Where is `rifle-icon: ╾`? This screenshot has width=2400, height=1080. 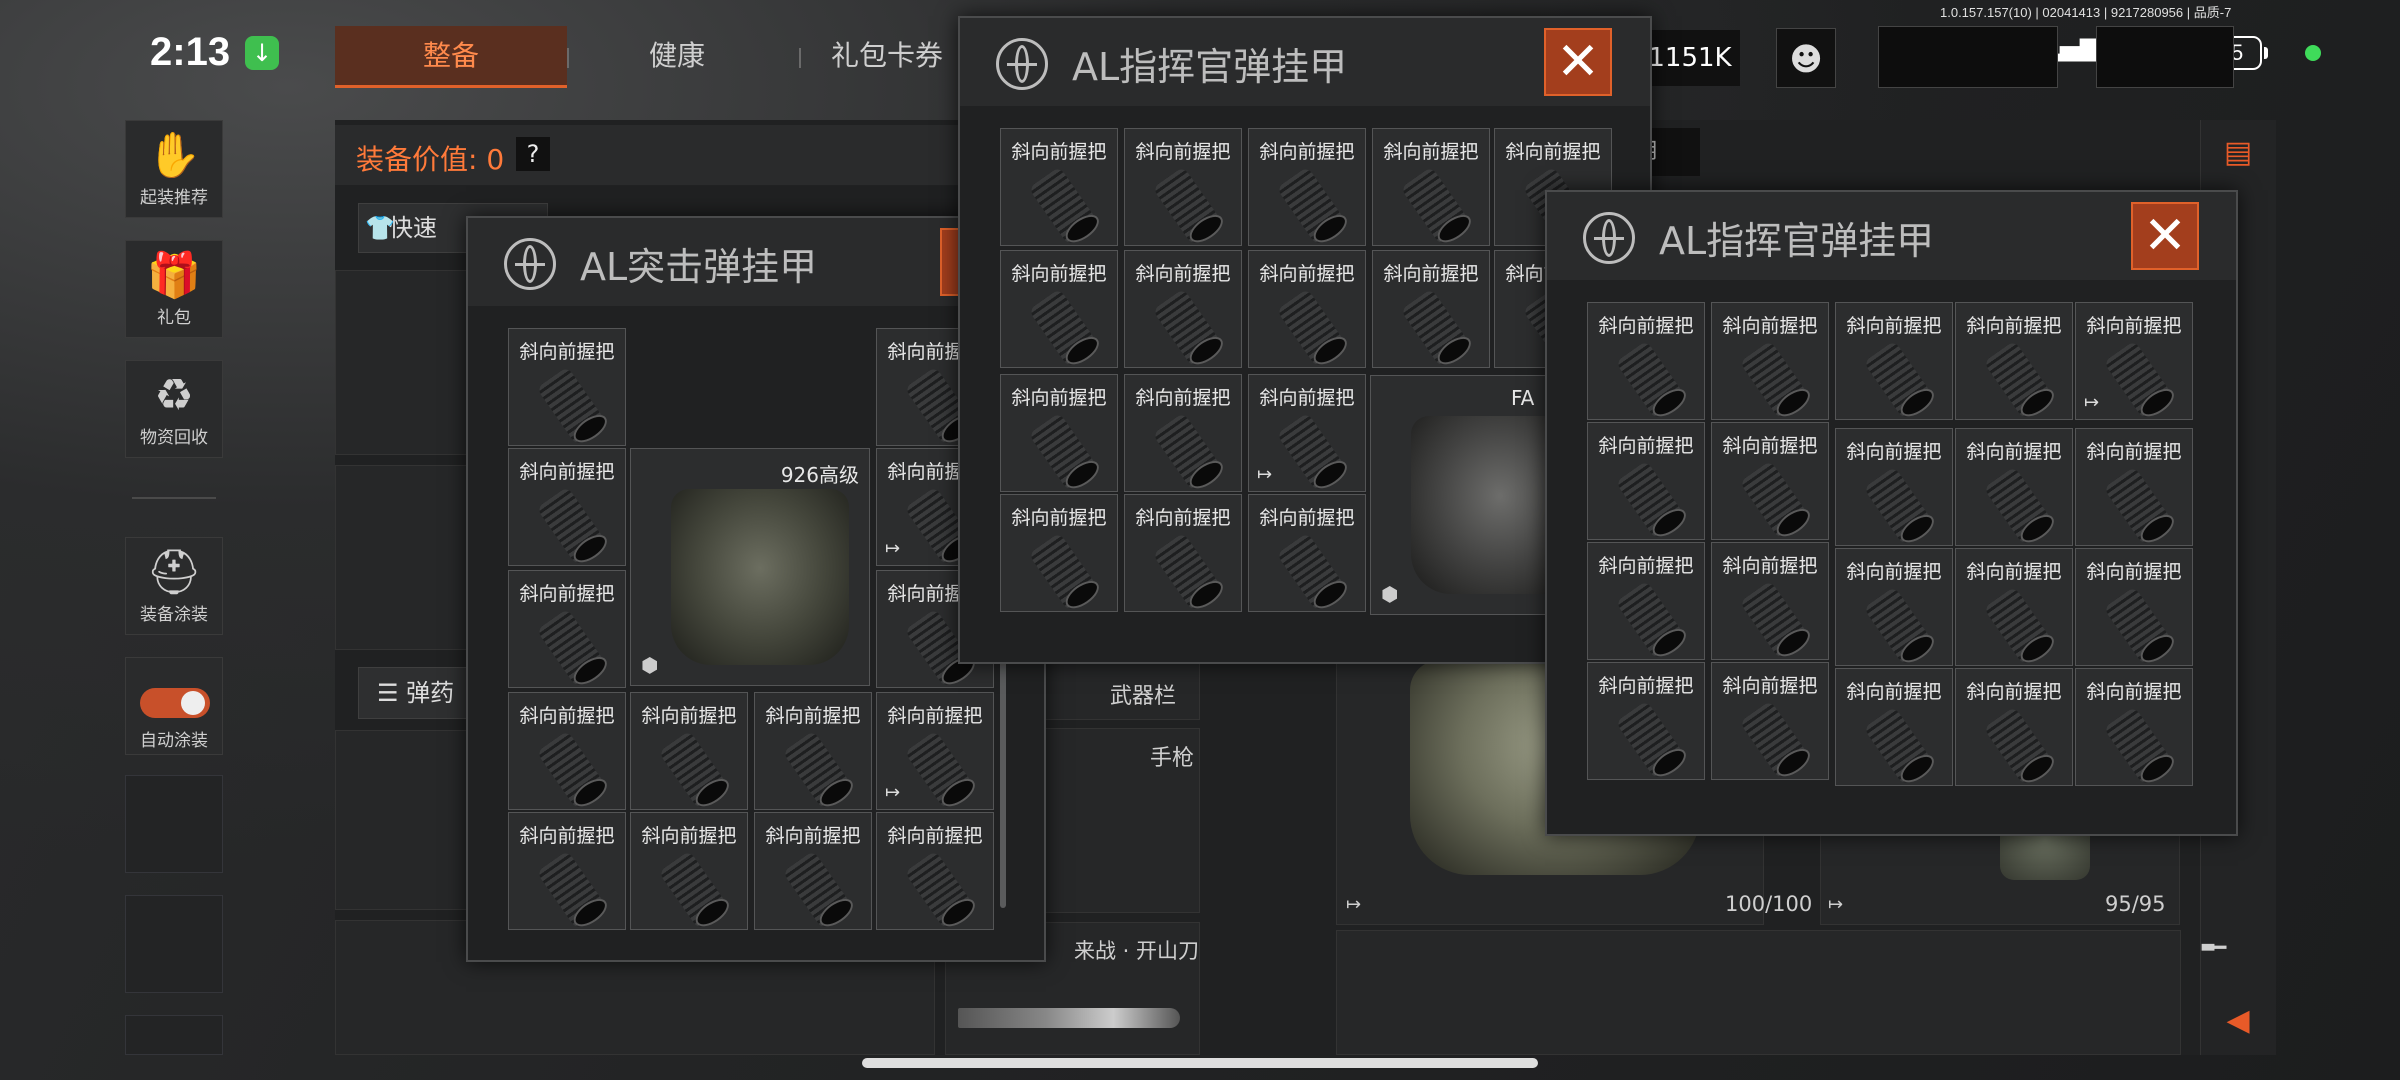
rifle-icon: ╾ is located at coordinates (2214, 948).